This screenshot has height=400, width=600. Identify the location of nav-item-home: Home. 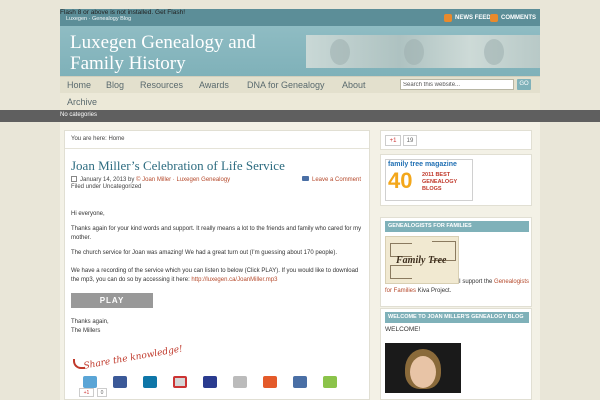
(79, 85).